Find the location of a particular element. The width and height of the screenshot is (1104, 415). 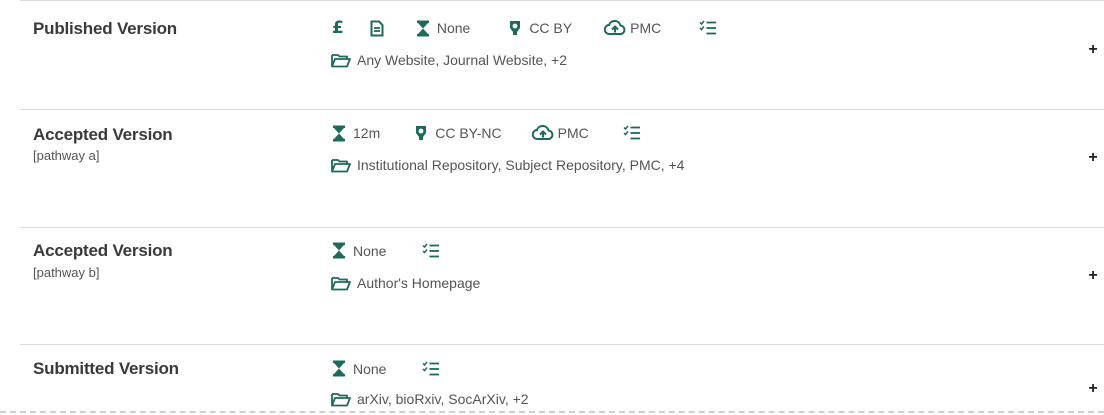

license-item: CC BY-NC is located at coordinates (457, 133).